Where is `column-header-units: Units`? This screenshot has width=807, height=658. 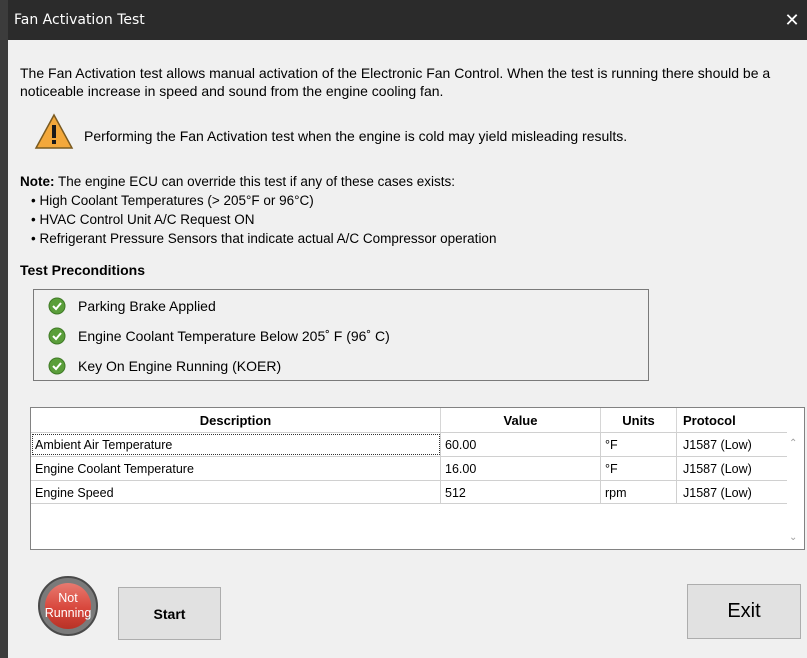
column-header-units: Units is located at coordinates (639, 420).